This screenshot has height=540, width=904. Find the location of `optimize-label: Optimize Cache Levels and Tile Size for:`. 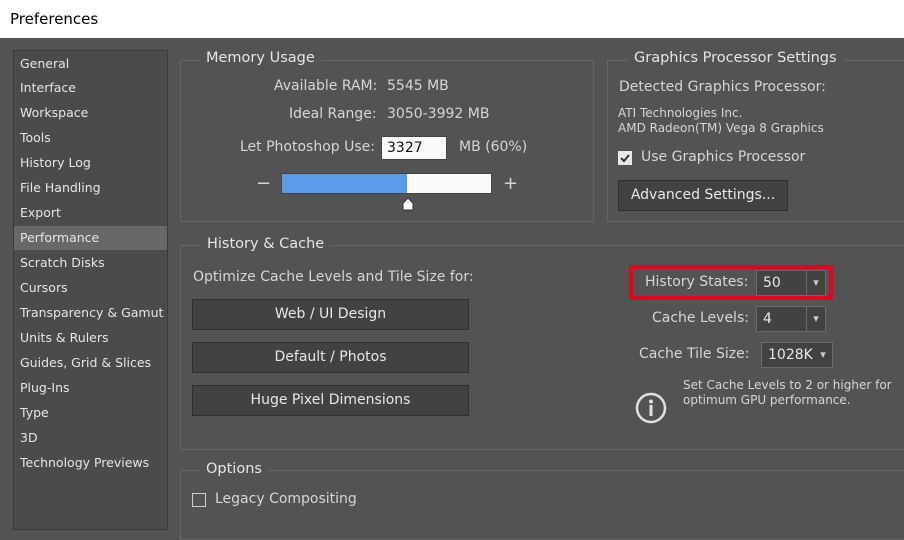

optimize-label: Optimize Cache Levels and Tile Size for: is located at coordinates (333, 277).